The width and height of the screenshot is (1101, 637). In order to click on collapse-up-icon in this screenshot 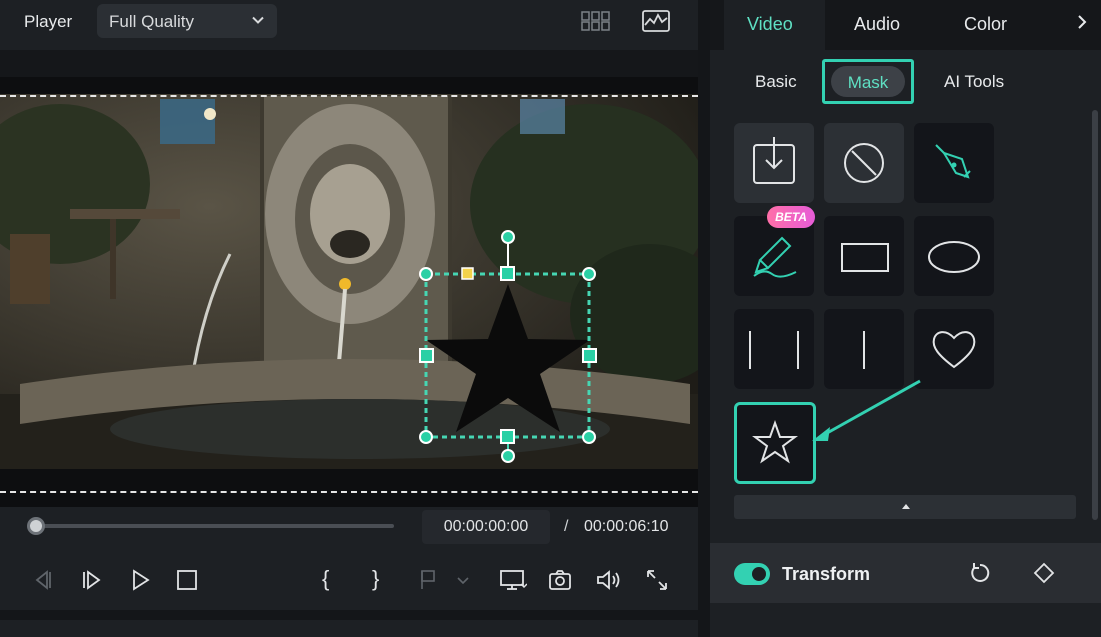, I will do `click(906, 506)`.